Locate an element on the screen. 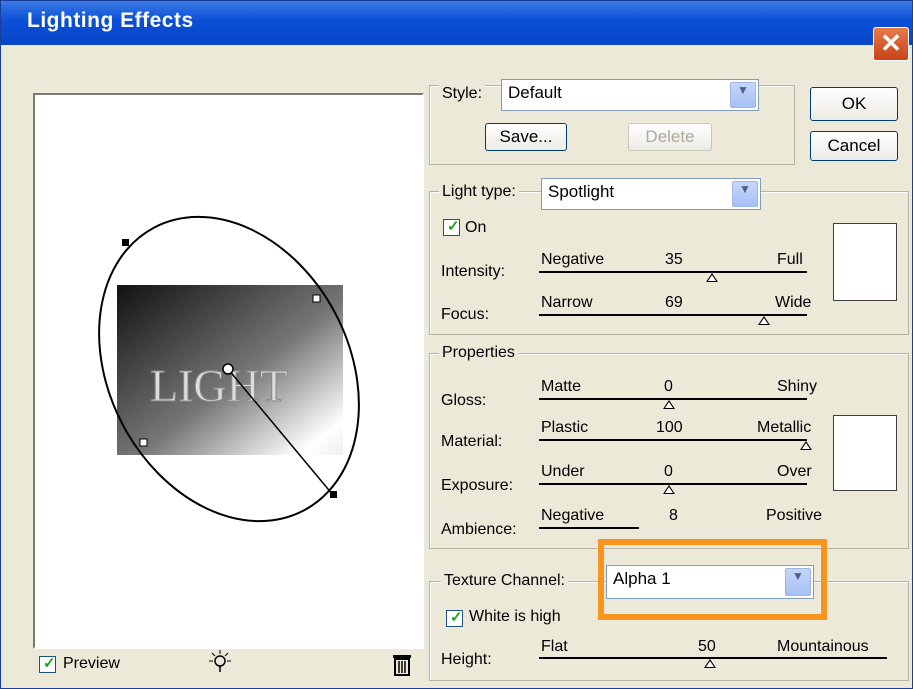 This screenshot has height=689, width=913. focus-min-label: Narrow is located at coordinates (567, 302).